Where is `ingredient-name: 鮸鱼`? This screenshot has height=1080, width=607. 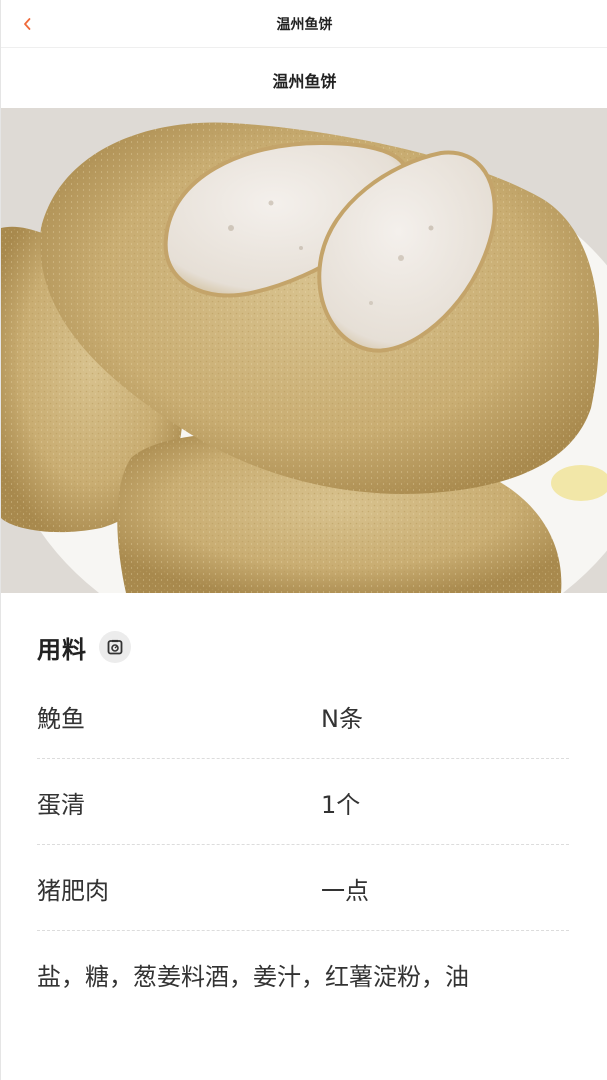
ingredient-name: 鮸鱼 is located at coordinates (61, 719).